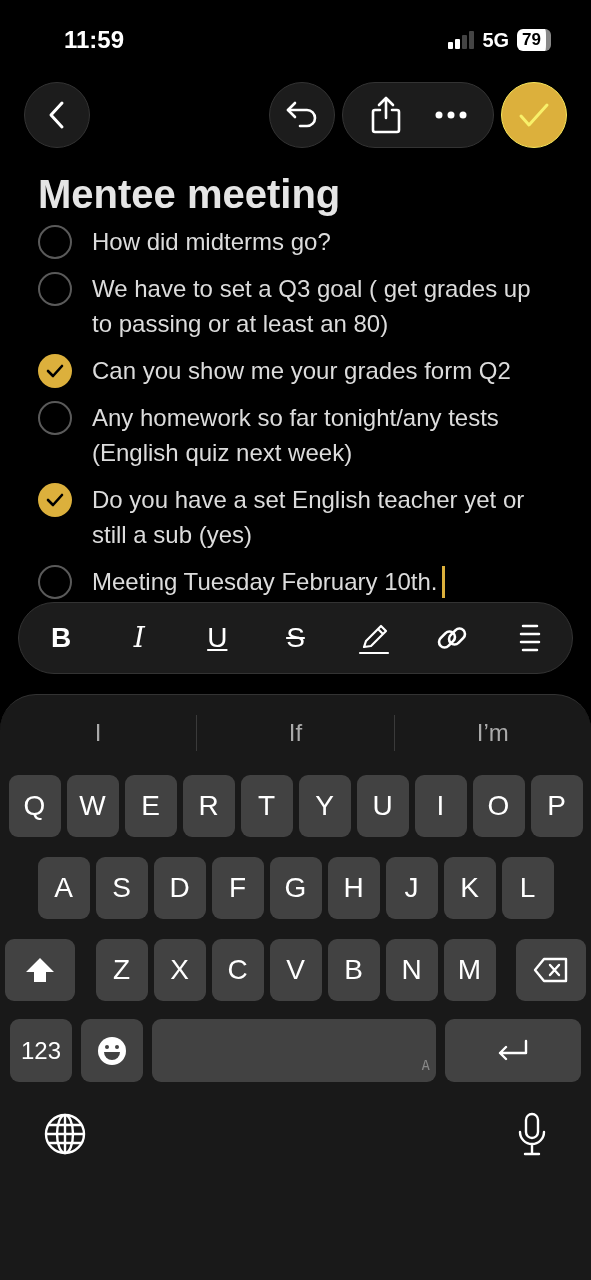 Image resolution: width=591 pixels, height=1280 pixels. I want to click on checklist-item-text: We have to set a Q3 goal ( get grades up to passing or at least an 80), so click(312, 306).